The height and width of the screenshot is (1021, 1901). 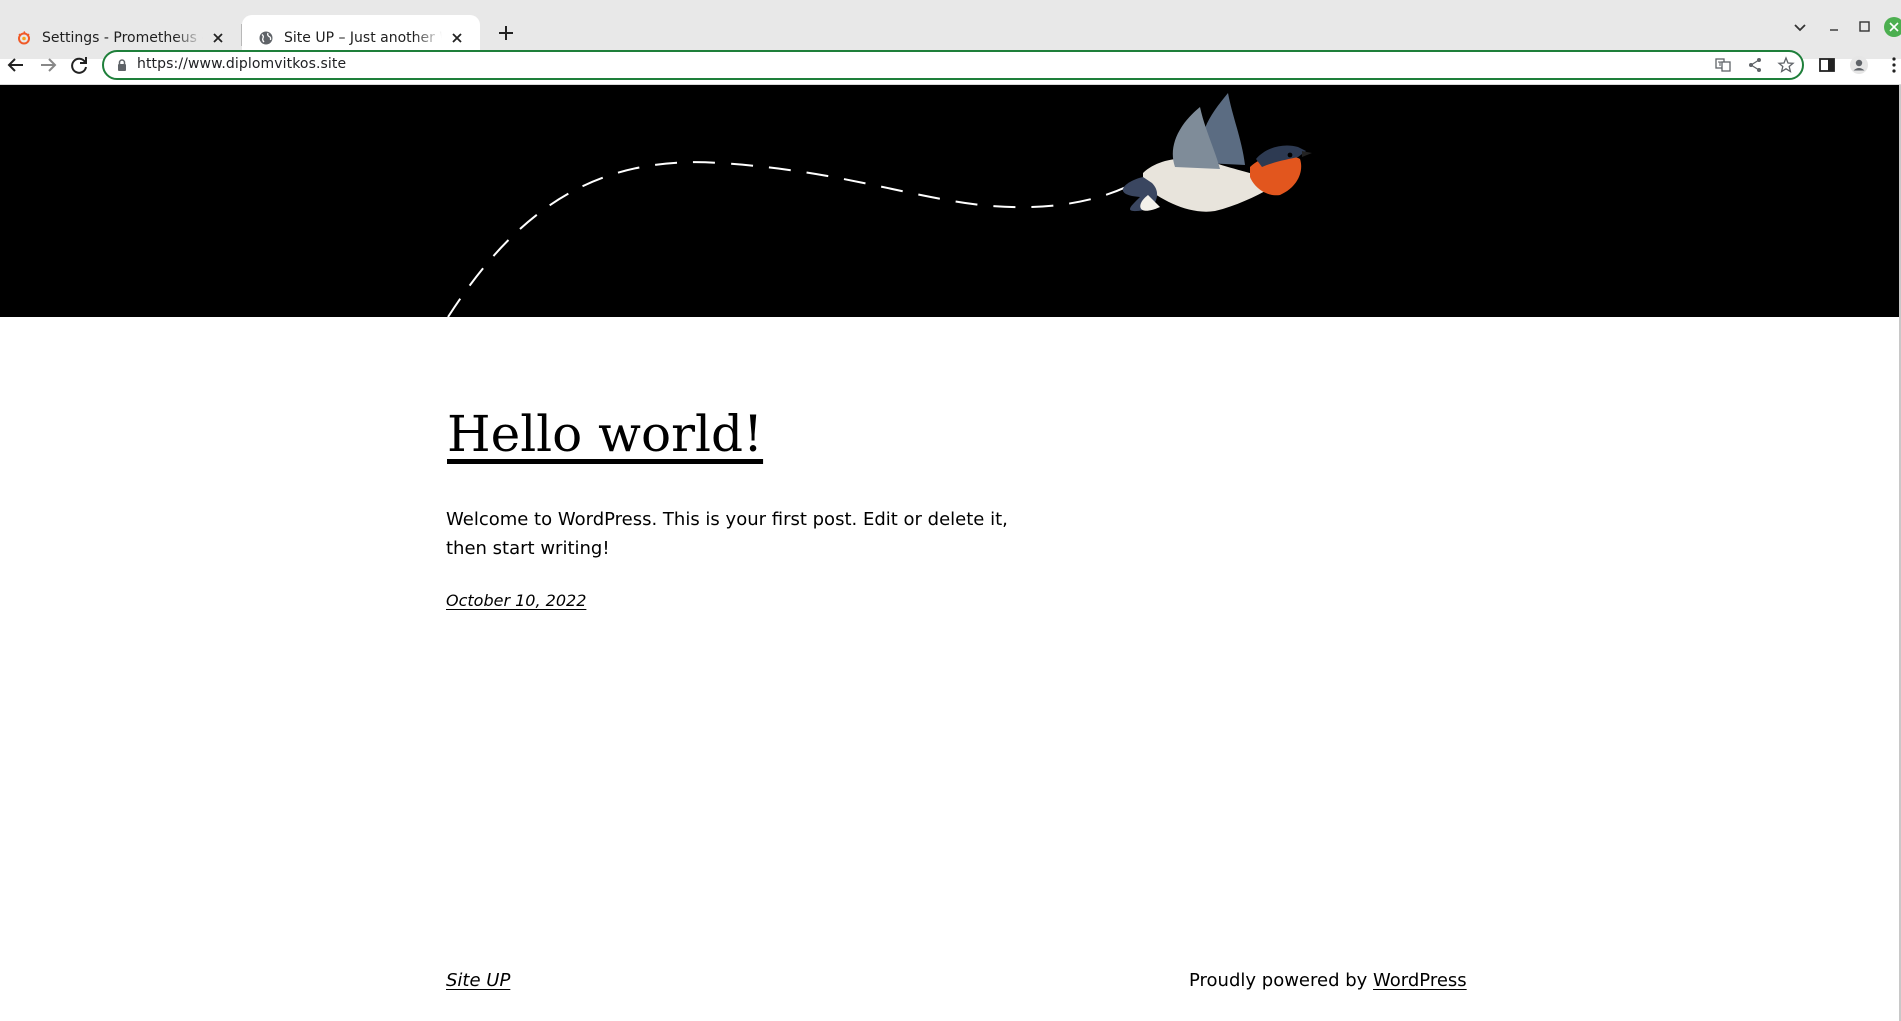 I want to click on bird-illustration, so click(x=1217, y=152).